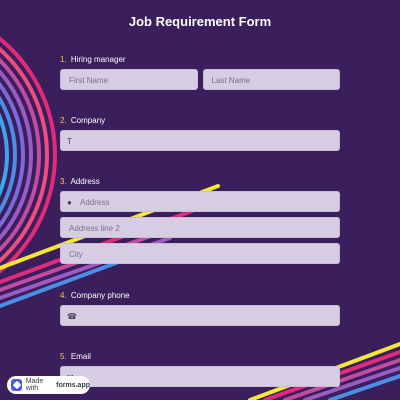 This screenshot has width=400, height=400. I want to click on company-input: T, so click(200, 140).